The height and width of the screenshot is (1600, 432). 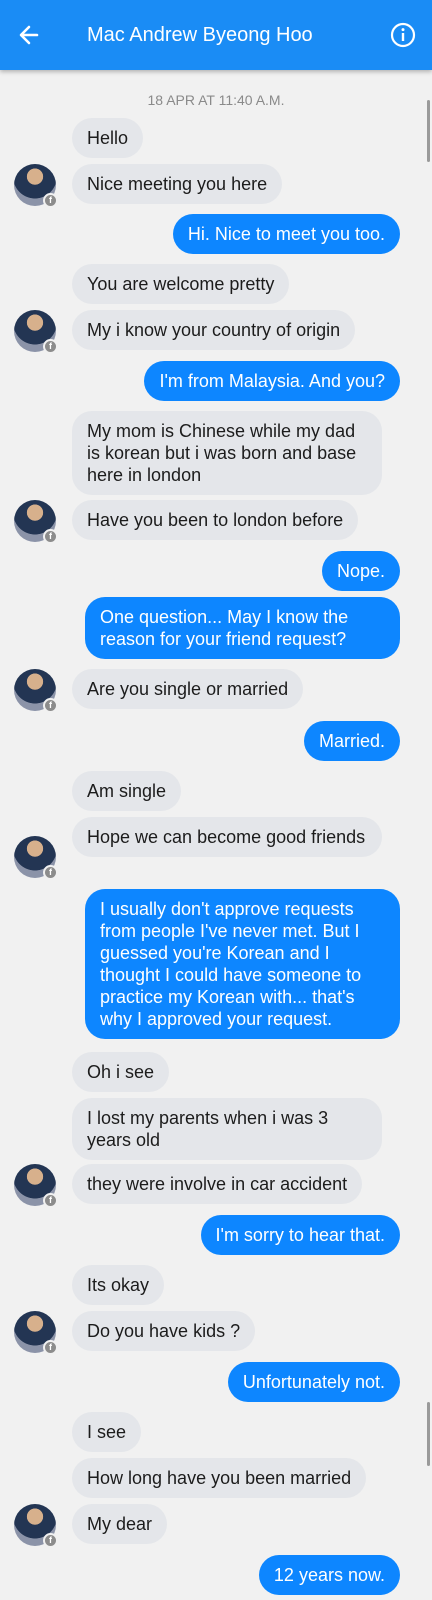 I want to click on message-bubble-outgoing: Unfortunately not., so click(x=313, y=1382).